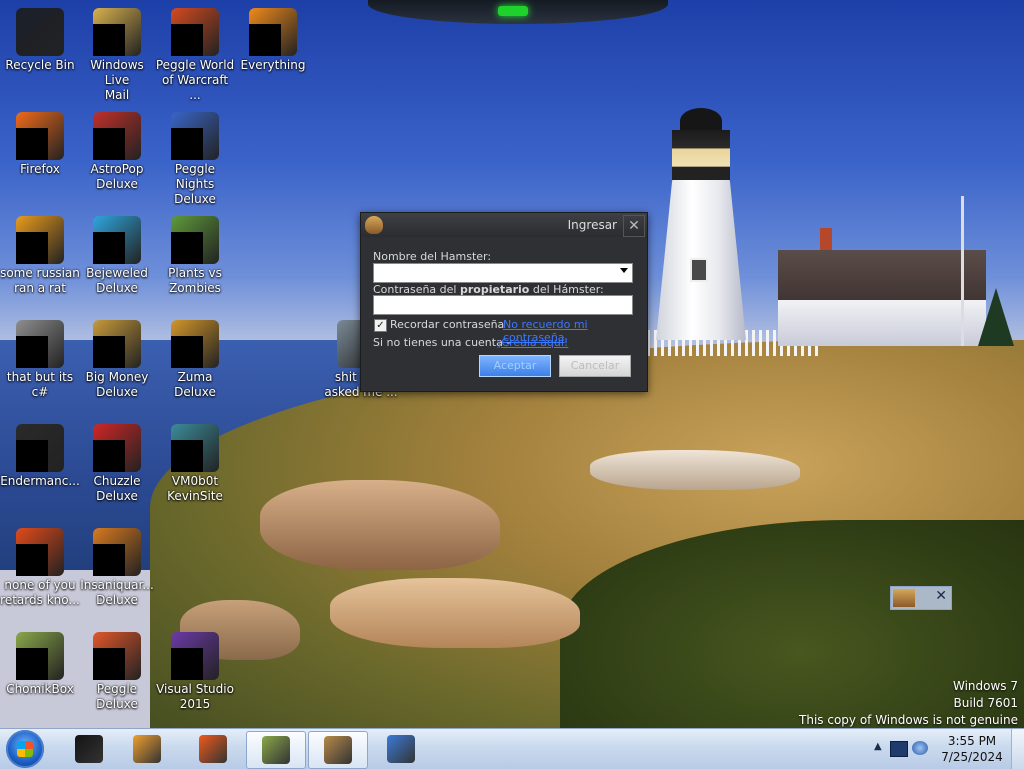 Image resolution: width=1024 pixels, height=769 pixels. I want to click on house-wall, so click(882, 323).